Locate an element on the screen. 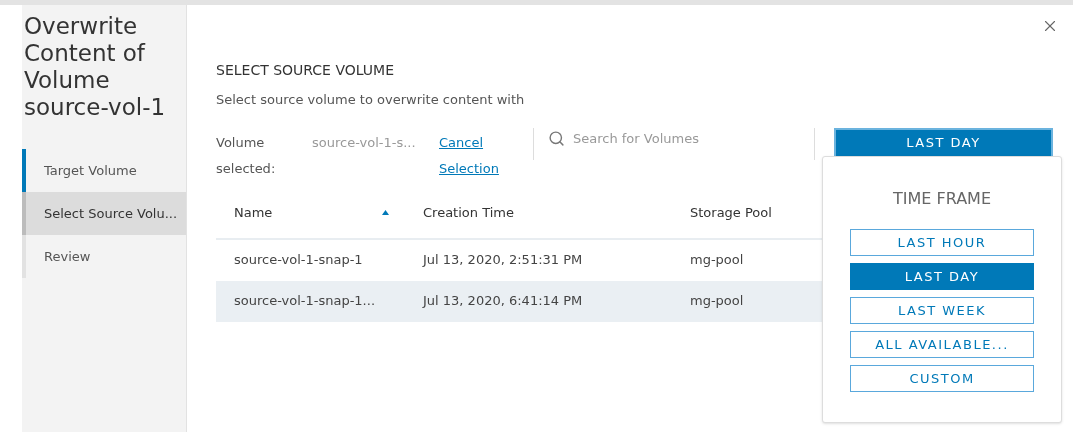 This screenshot has width=1073, height=432. column-label: Storage Pool is located at coordinates (731, 212).